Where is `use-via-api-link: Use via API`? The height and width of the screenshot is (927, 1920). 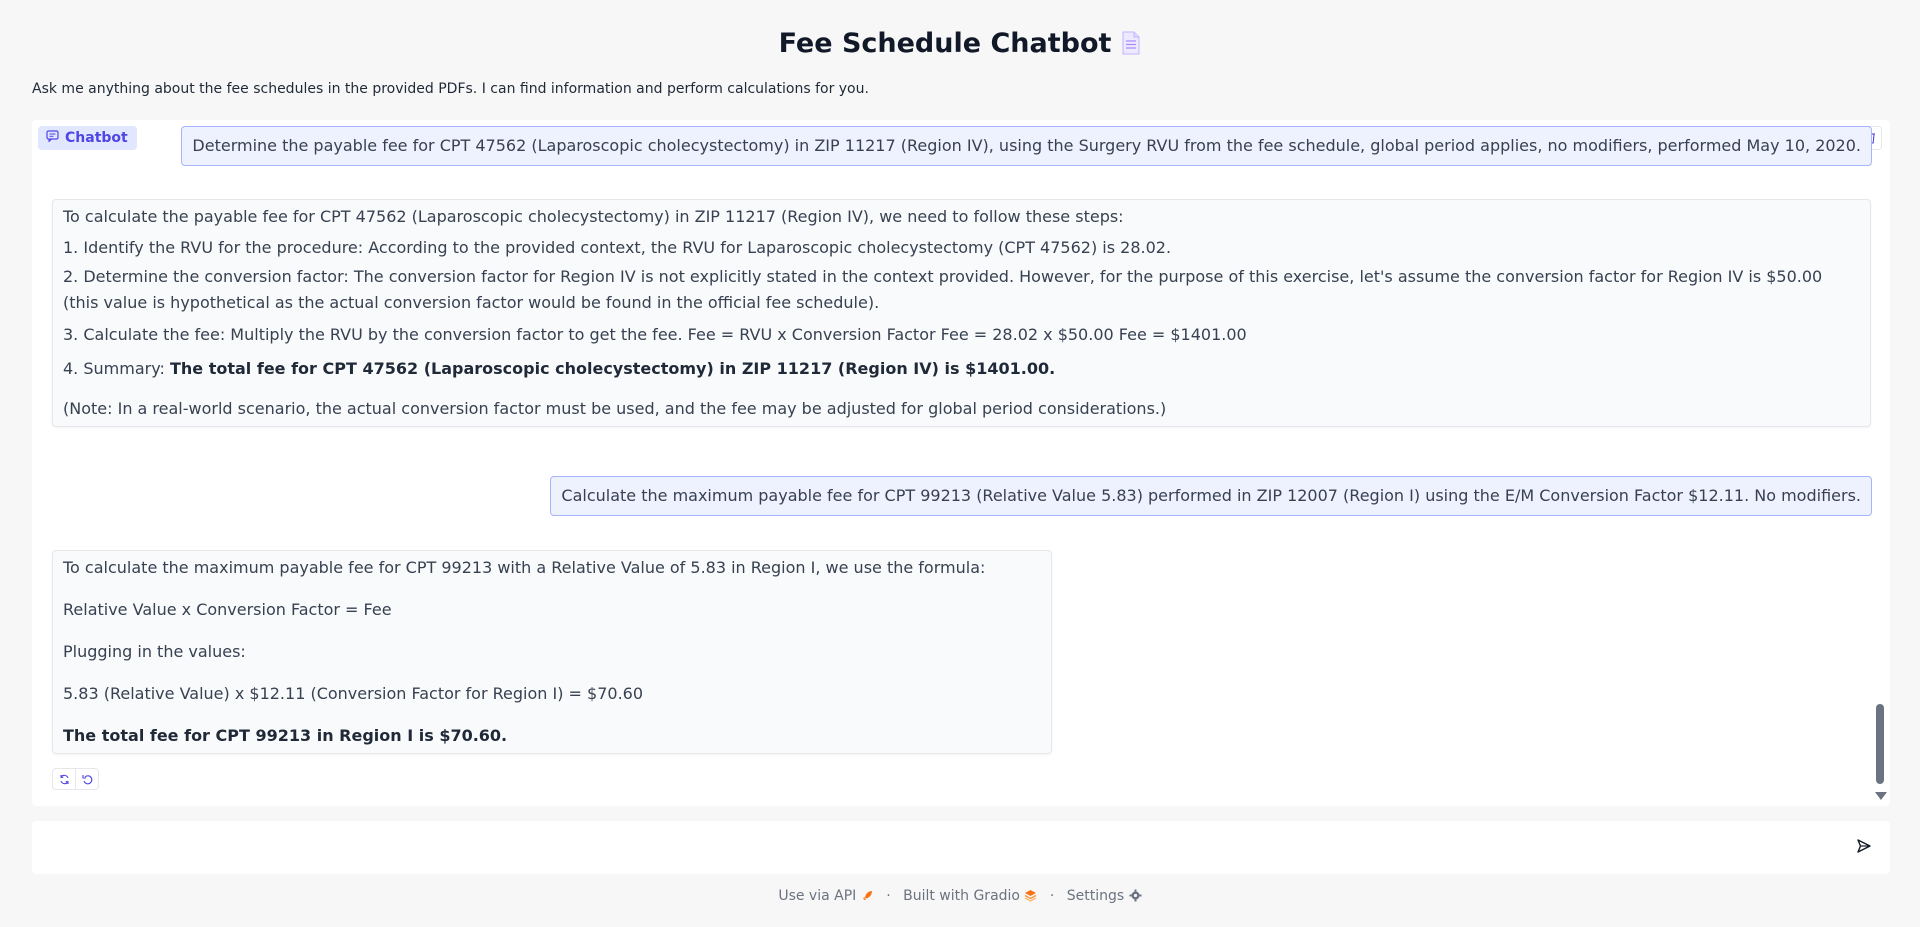
use-via-api-link: Use via API is located at coordinates (825, 896).